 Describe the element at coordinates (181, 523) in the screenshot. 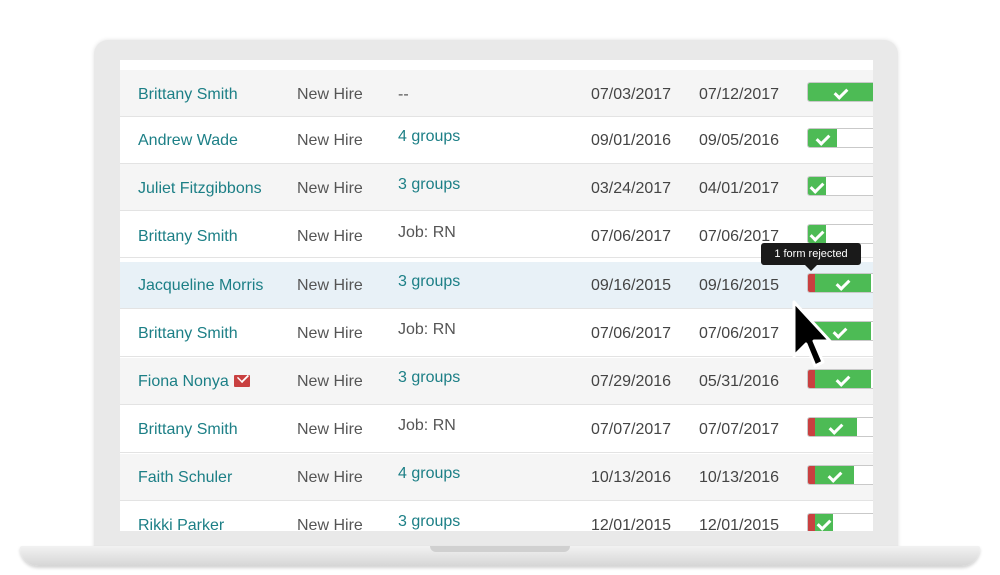

I see `employee-name-link: Rikki Parker` at that location.